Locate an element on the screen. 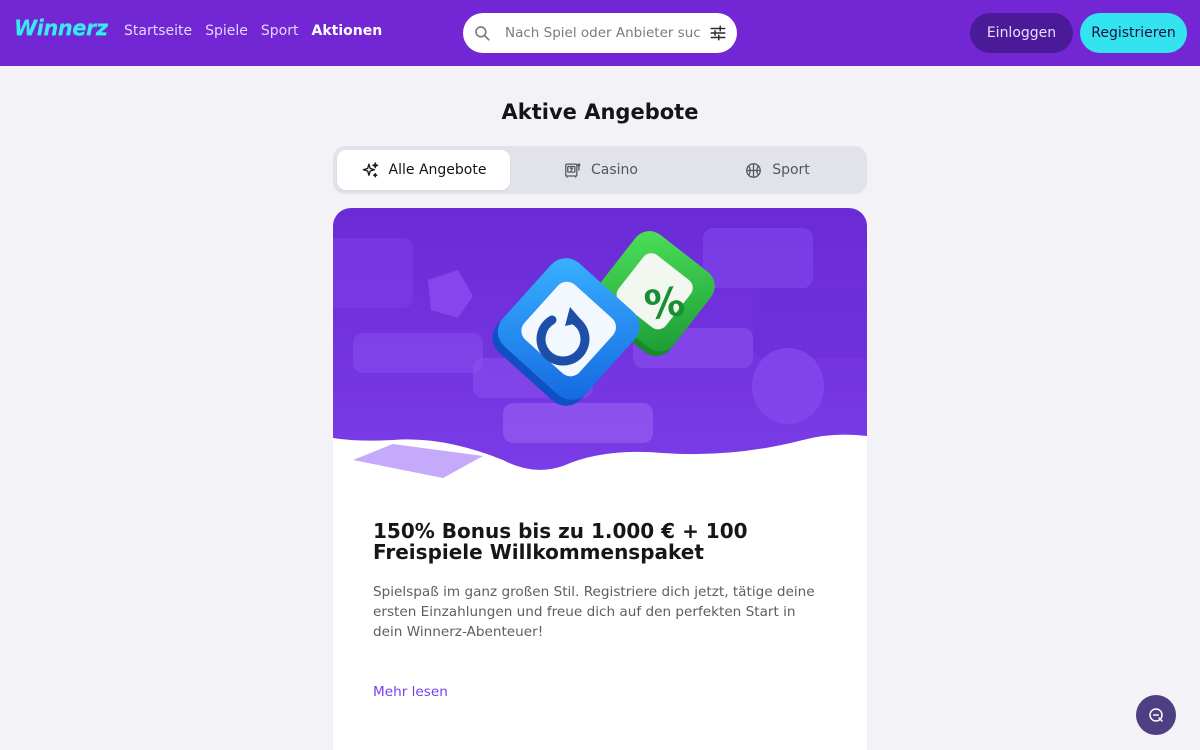 This screenshot has height=750, width=1200. search-input is located at coordinates (603, 33).